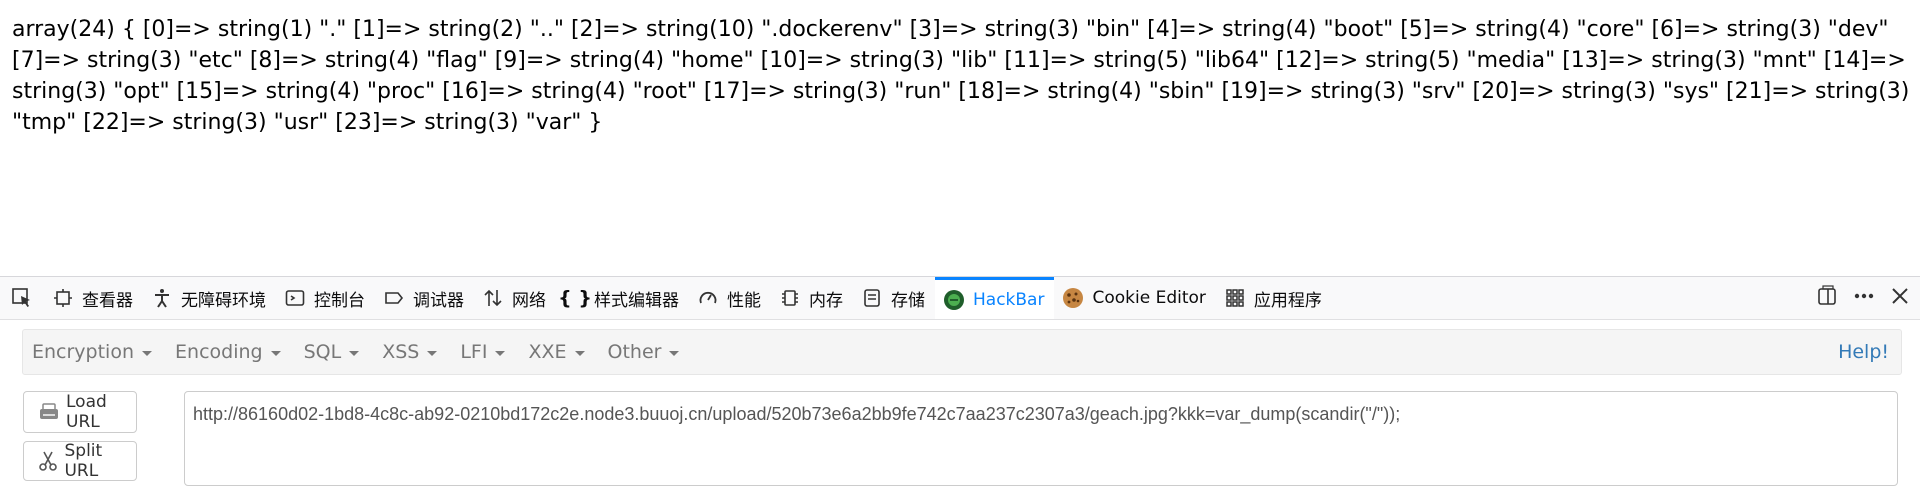 Image resolution: width=1920 pixels, height=486 pixels. Describe the element at coordinates (334, 352) in the screenshot. I see `menu-sql: SQL` at that location.